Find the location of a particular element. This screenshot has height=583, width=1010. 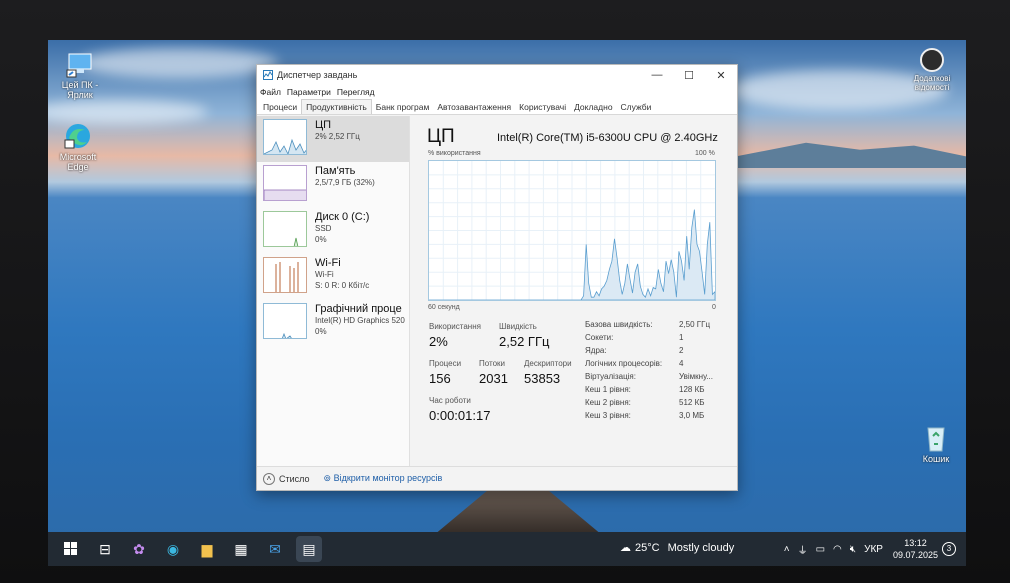

cpu-usage-plot is located at coordinates (572, 231).